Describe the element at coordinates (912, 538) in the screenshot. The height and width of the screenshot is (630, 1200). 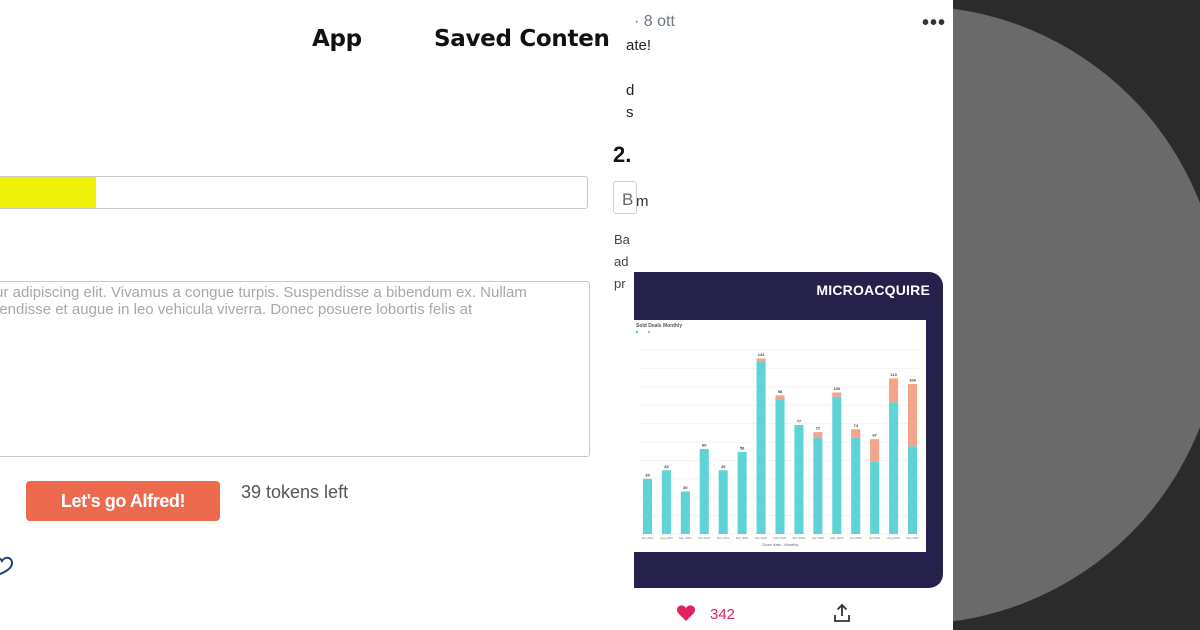
I see `x-tick-label: Sep 2022` at that location.